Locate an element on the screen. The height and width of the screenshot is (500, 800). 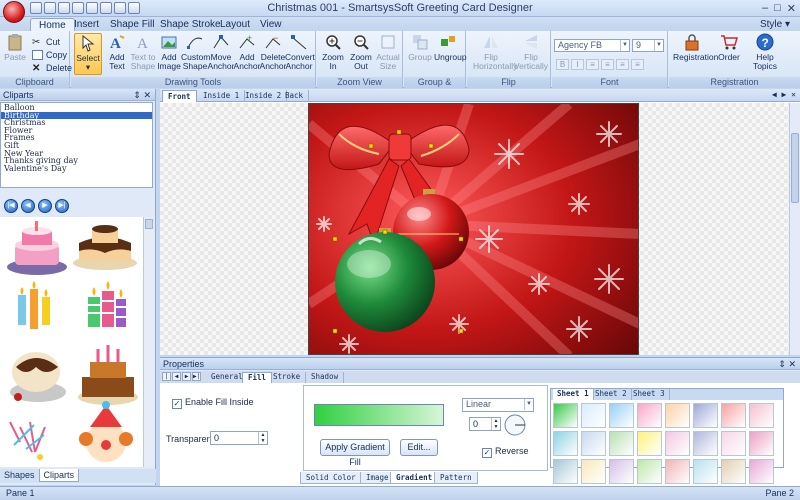
previous-tab-icon: ◀ is located at coordinates (176, 376).